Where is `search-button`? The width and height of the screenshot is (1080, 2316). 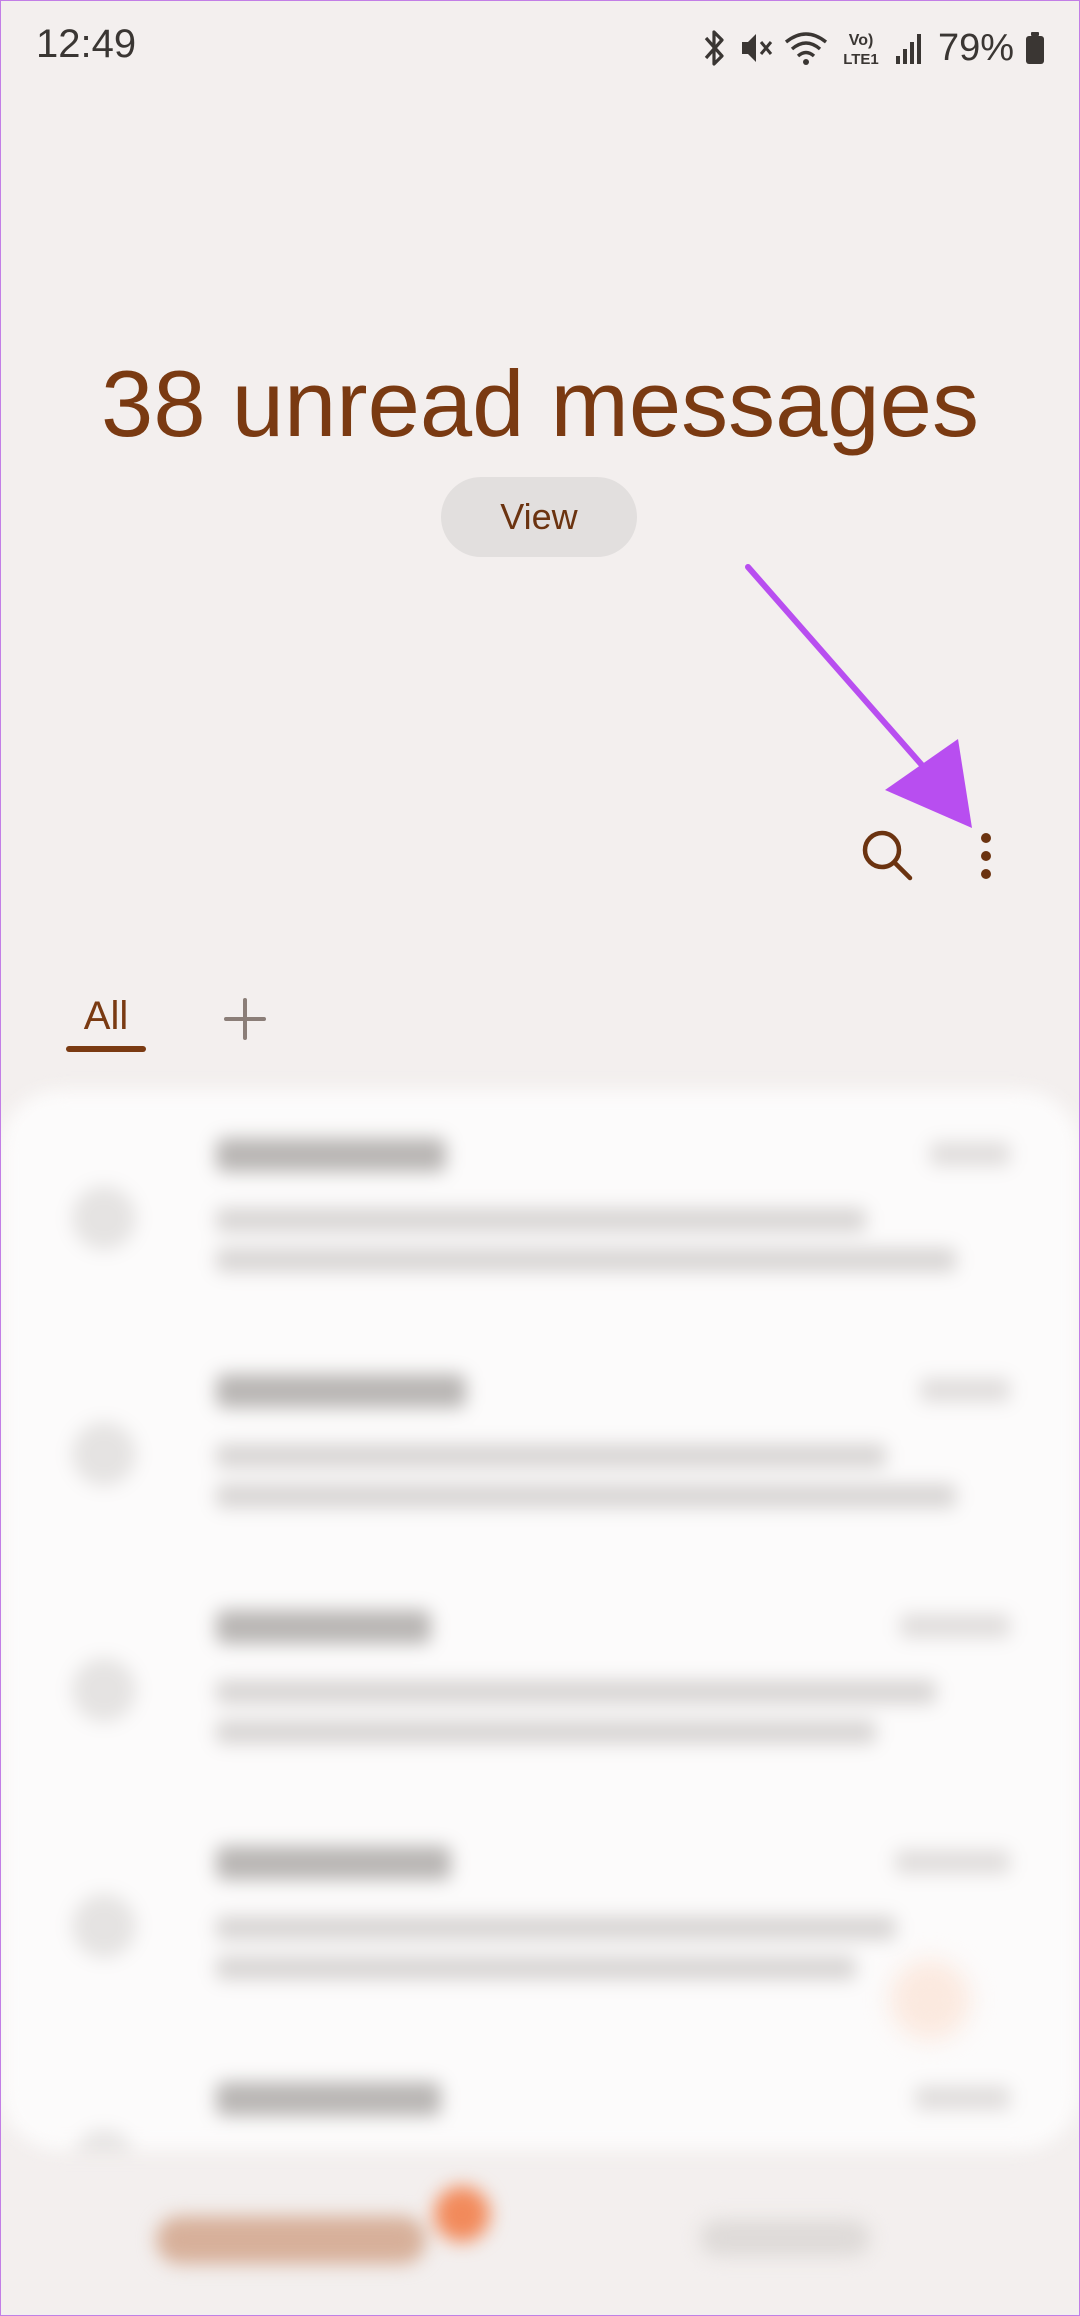 search-button is located at coordinates (888, 856).